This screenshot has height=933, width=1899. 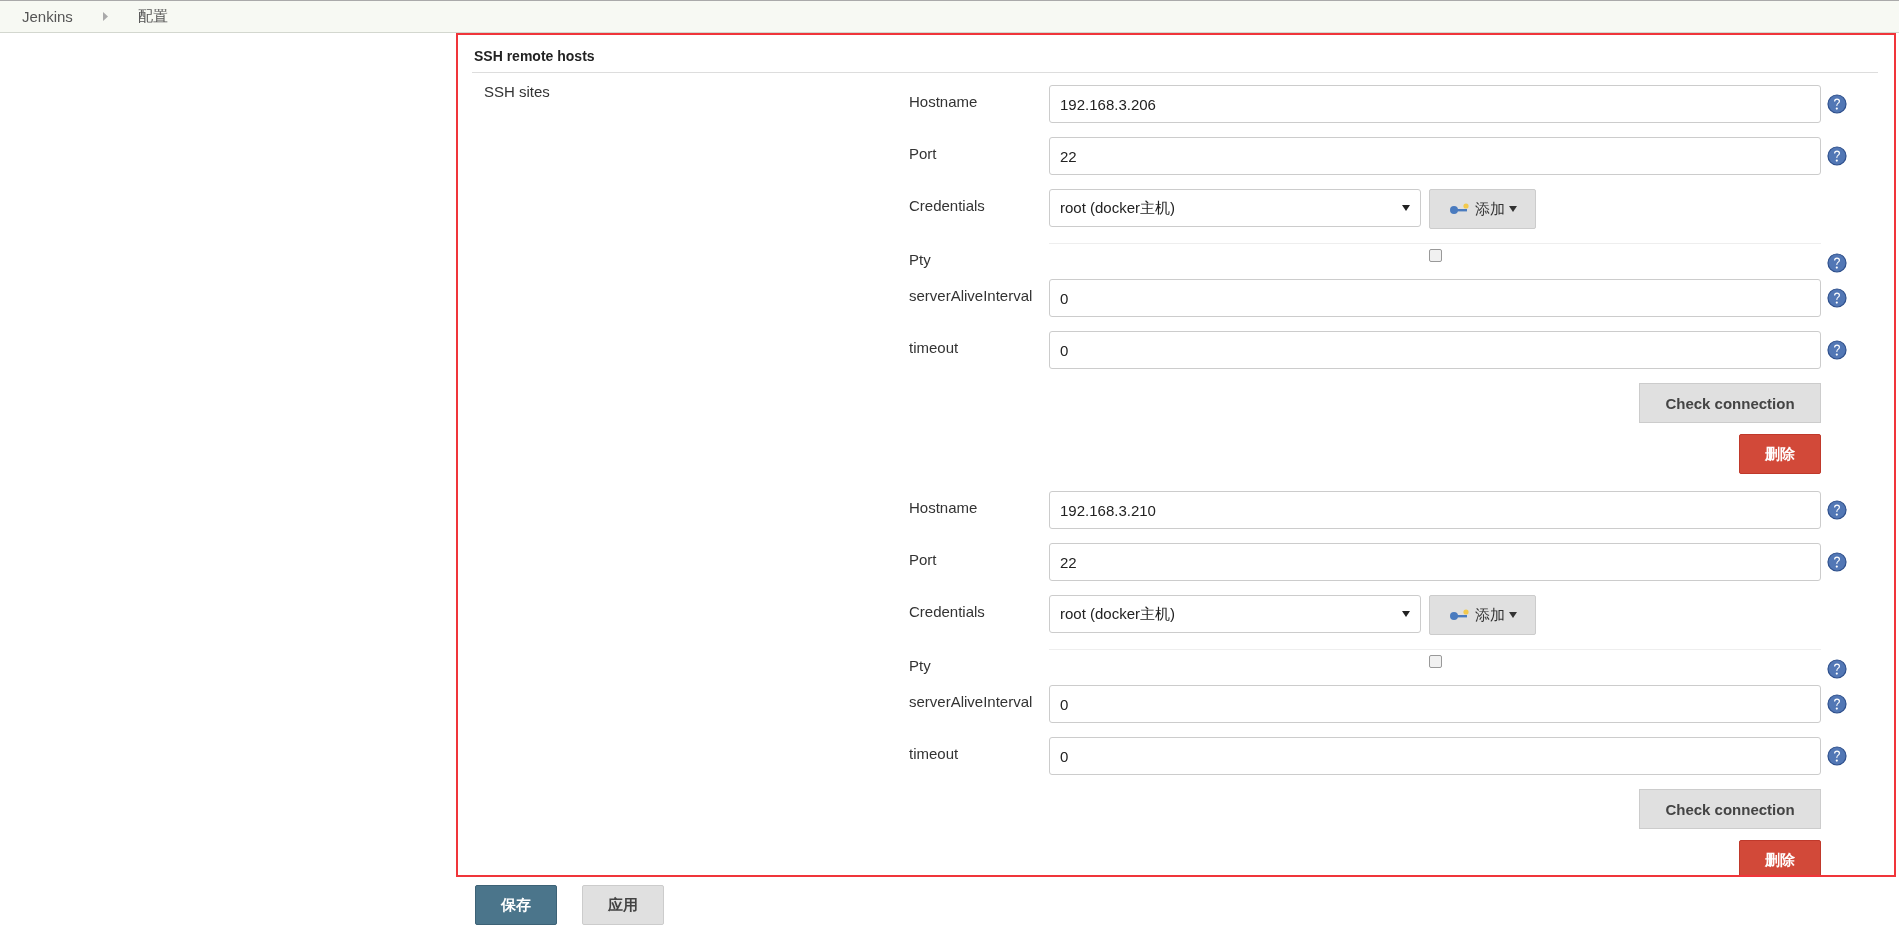 What do you see at coordinates (105, 16) in the screenshot?
I see `chevron-icon` at bounding box center [105, 16].